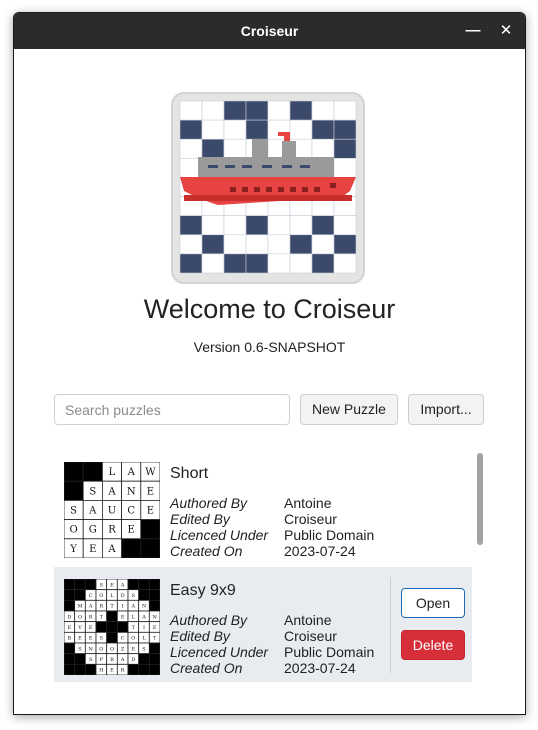  Describe the element at coordinates (73, 549) in the screenshot. I see `grid-letter: Y` at that location.